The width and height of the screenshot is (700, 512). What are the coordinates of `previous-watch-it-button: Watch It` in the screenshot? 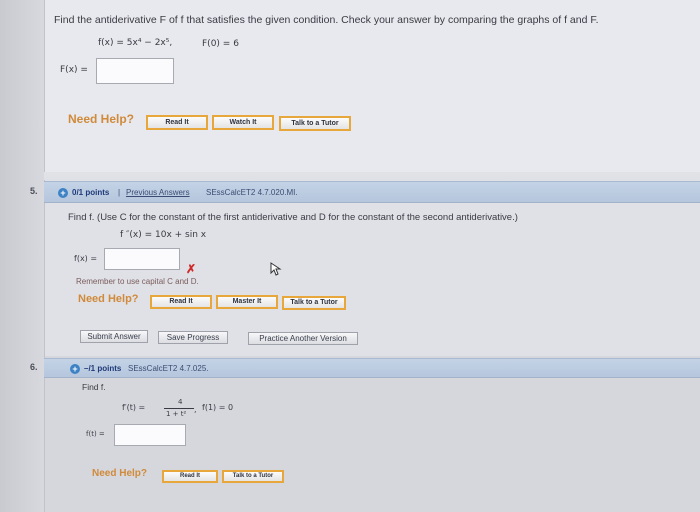 It's located at (243, 122).